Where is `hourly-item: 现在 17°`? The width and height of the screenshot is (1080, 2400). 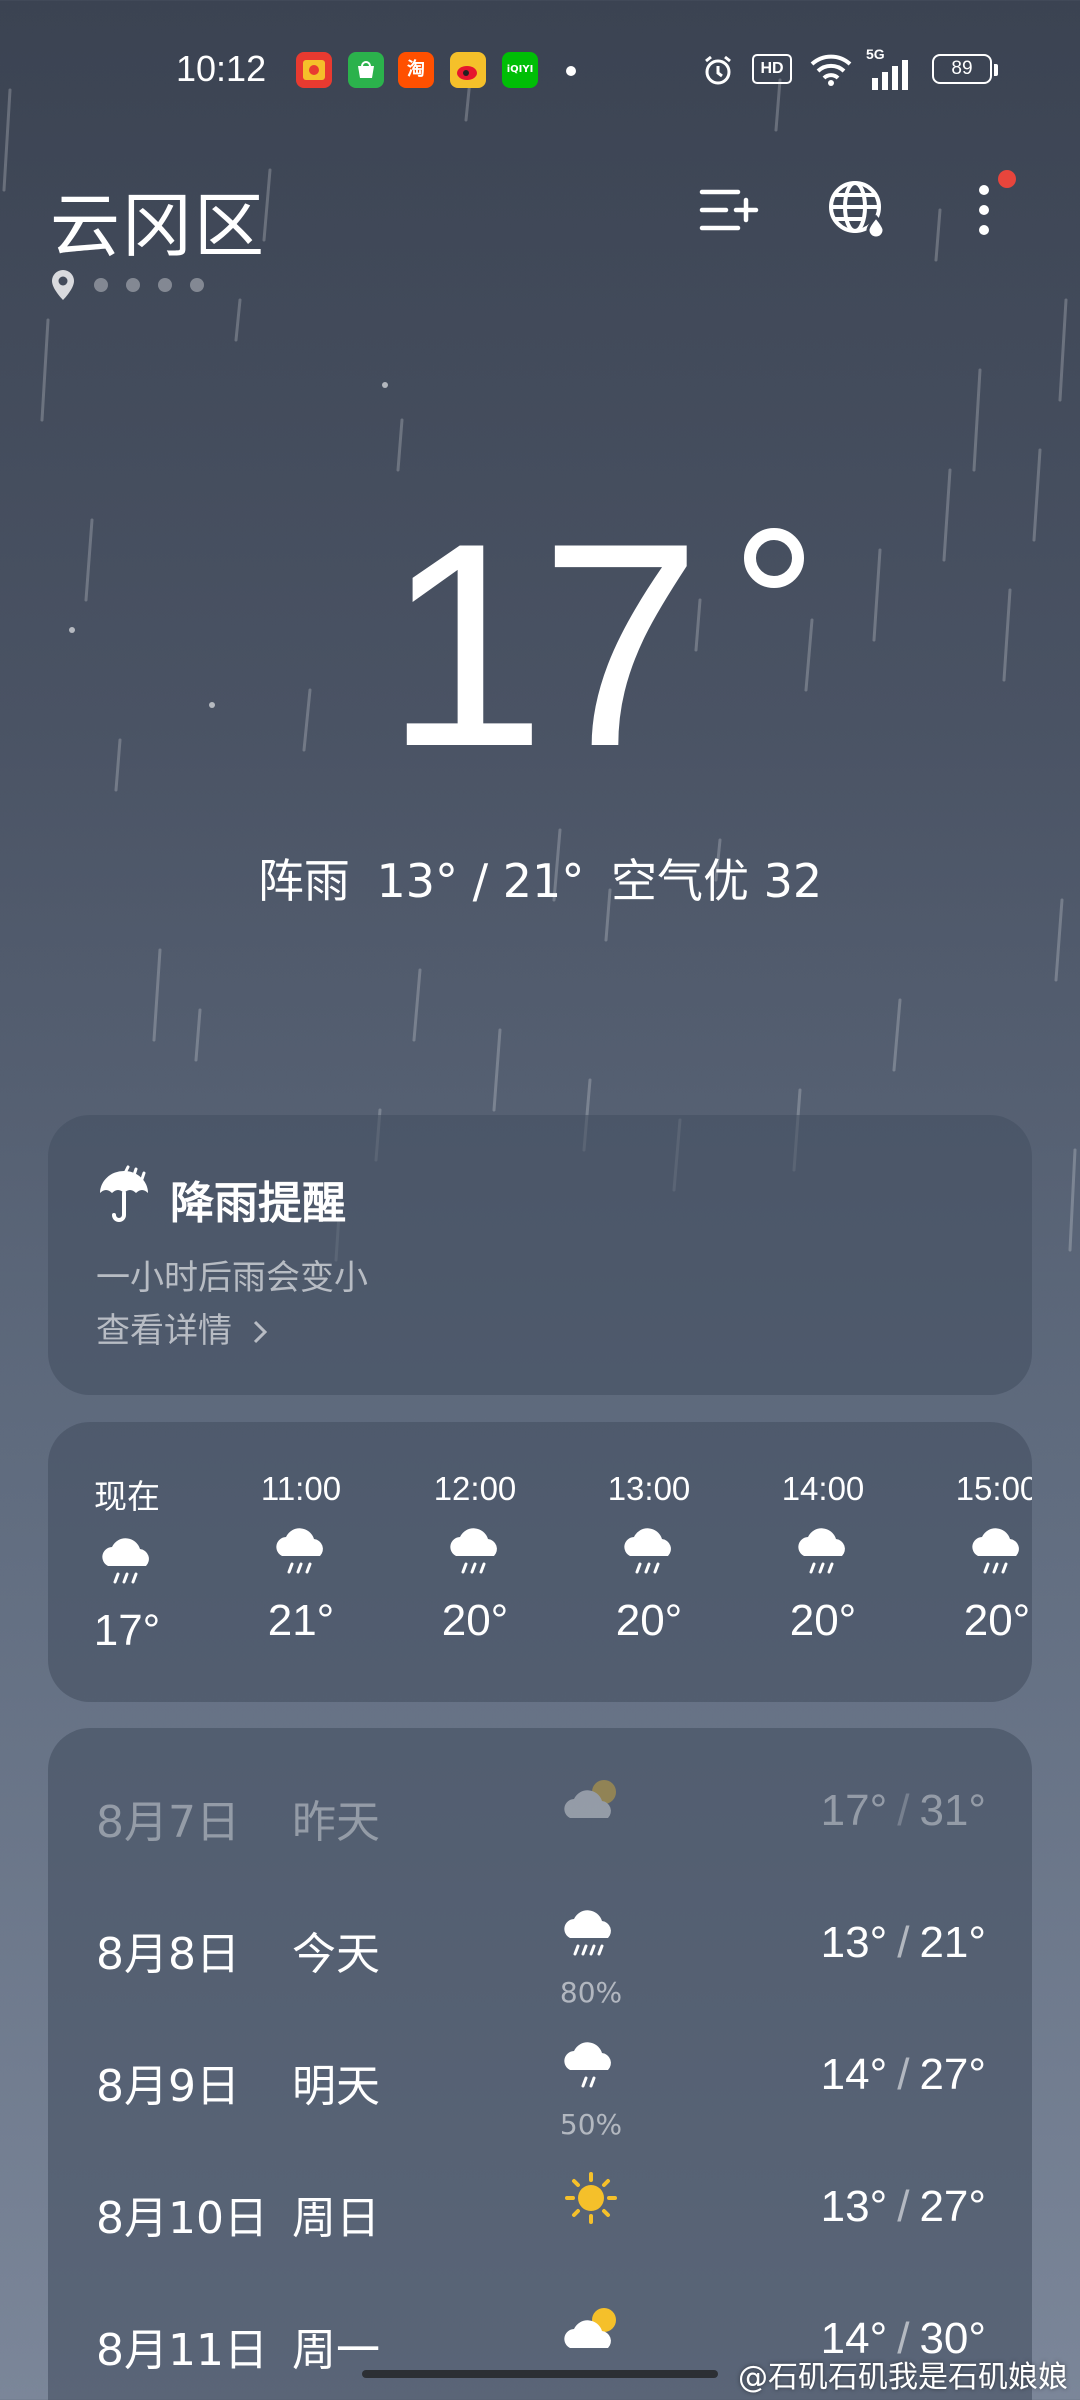
hourly-item: 现在 17° is located at coordinates (127, 1563).